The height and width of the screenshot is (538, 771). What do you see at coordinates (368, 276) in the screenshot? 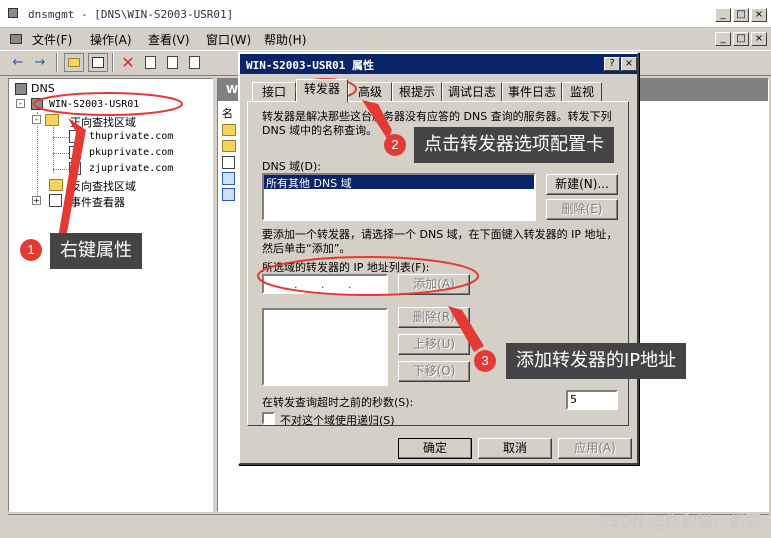
I see `annotation-ellipse-ip` at bounding box center [368, 276].